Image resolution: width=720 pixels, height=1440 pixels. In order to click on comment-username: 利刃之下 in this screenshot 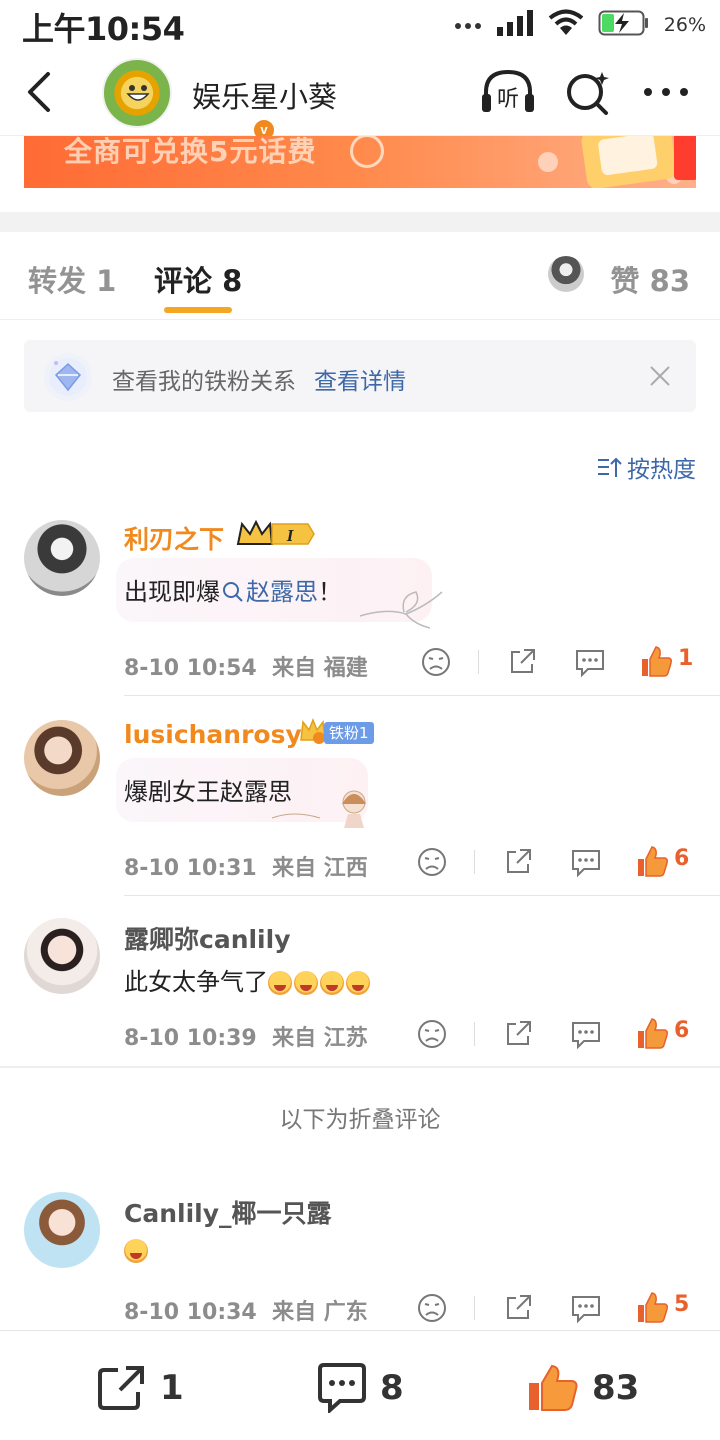, I will do `click(174, 538)`.